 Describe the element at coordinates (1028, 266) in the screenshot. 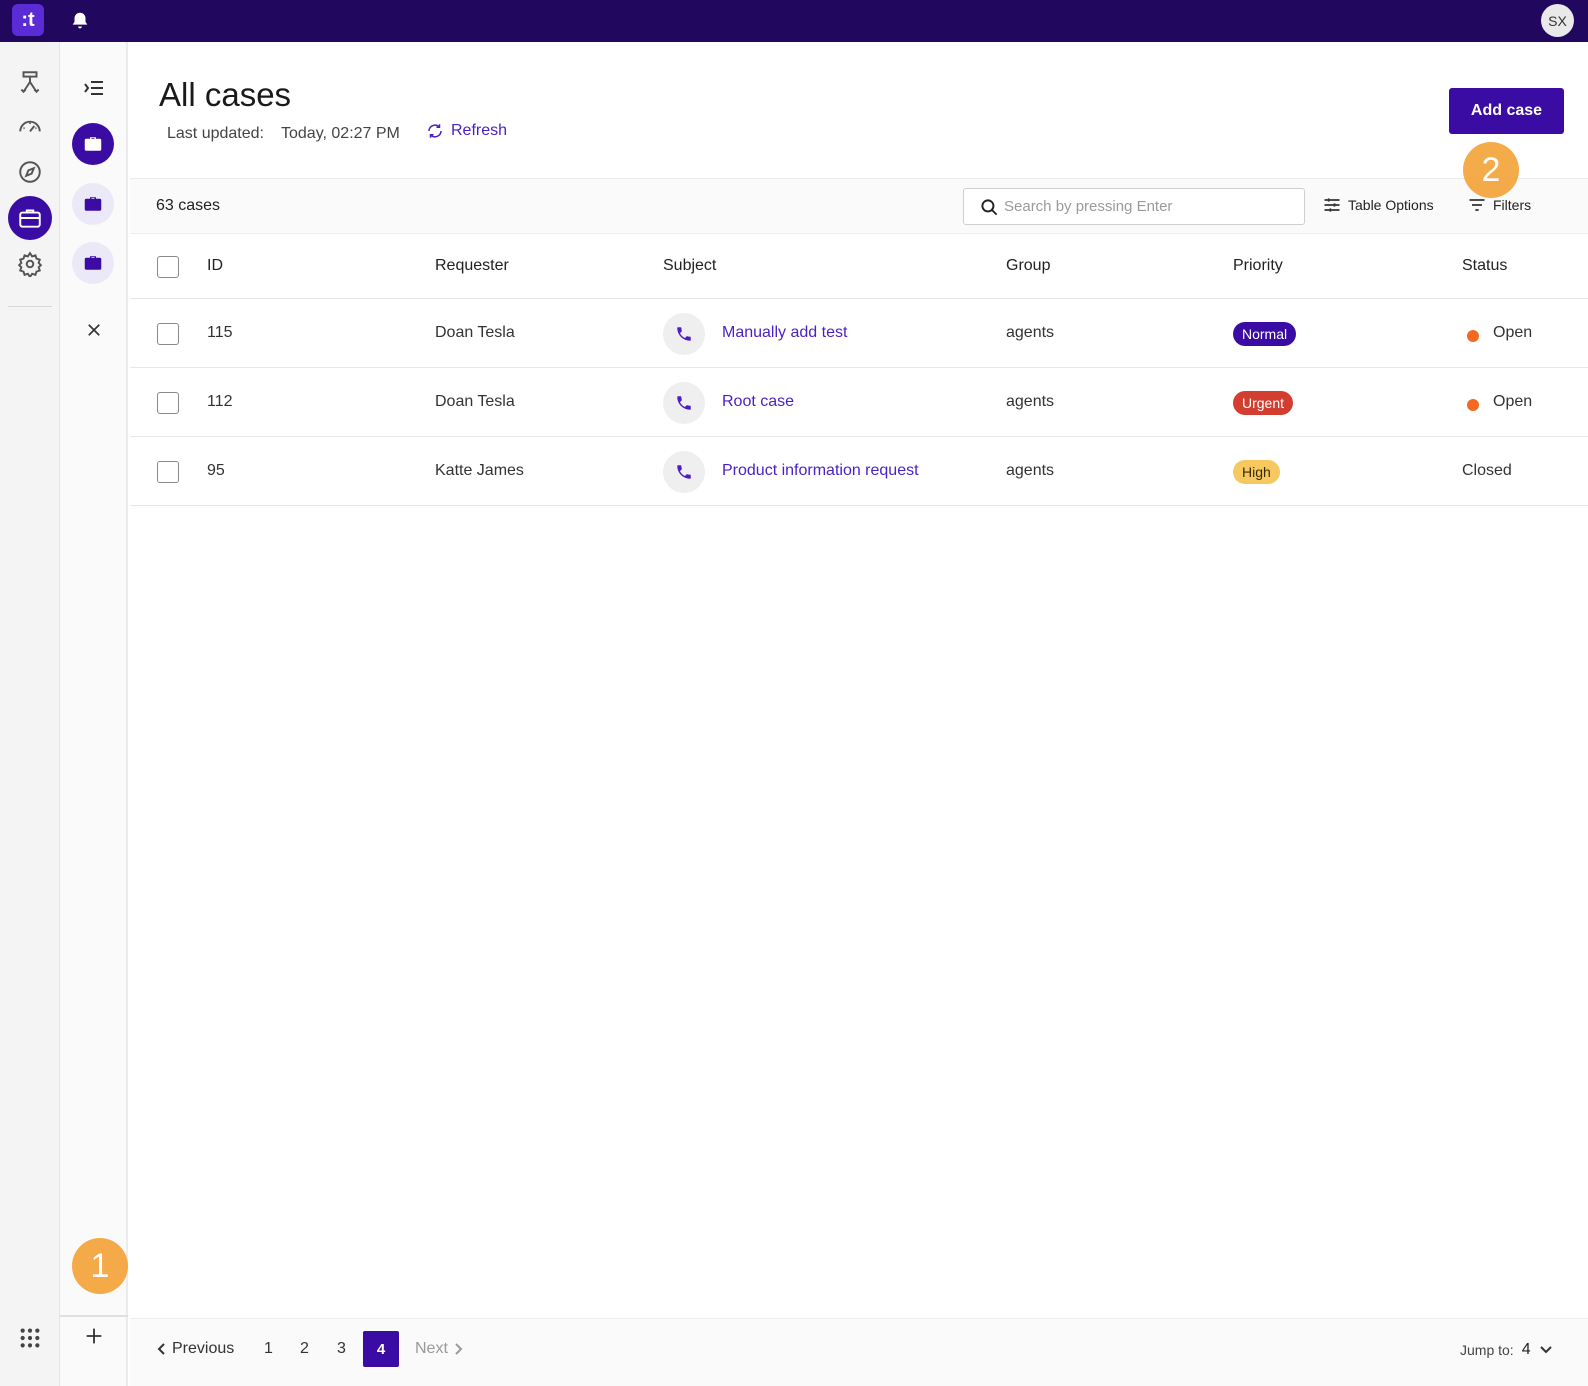

I see `column-header-group: Group` at that location.